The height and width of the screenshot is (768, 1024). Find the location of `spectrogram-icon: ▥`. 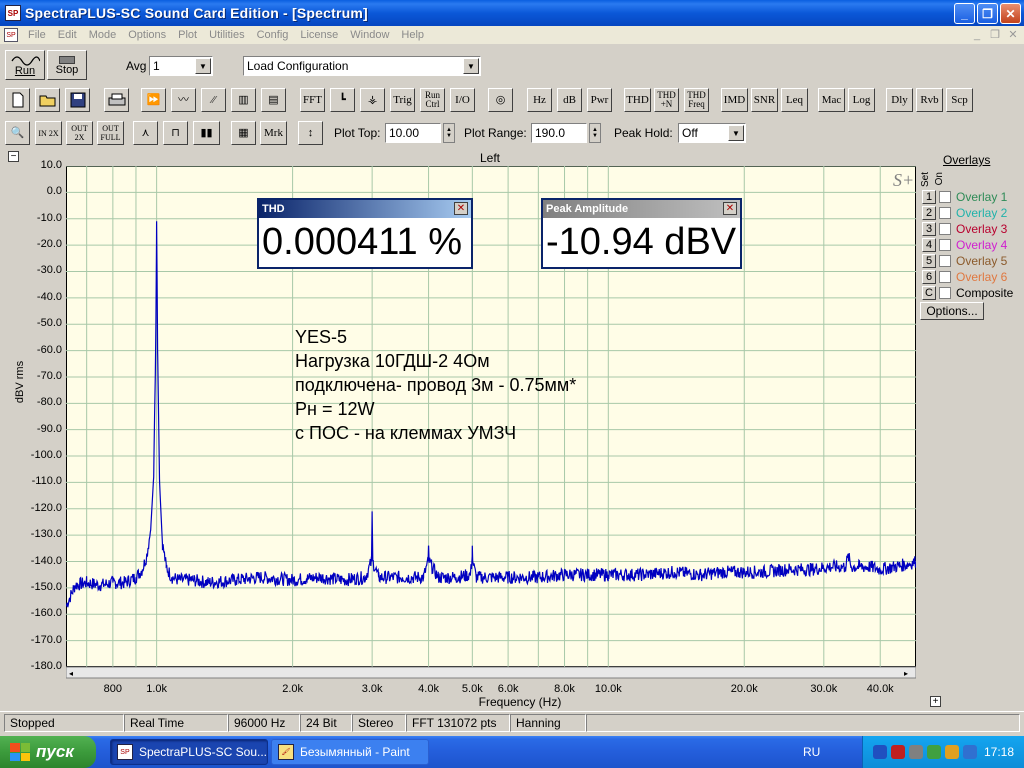

spectrogram-icon: ▥ is located at coordinates (243, 100).